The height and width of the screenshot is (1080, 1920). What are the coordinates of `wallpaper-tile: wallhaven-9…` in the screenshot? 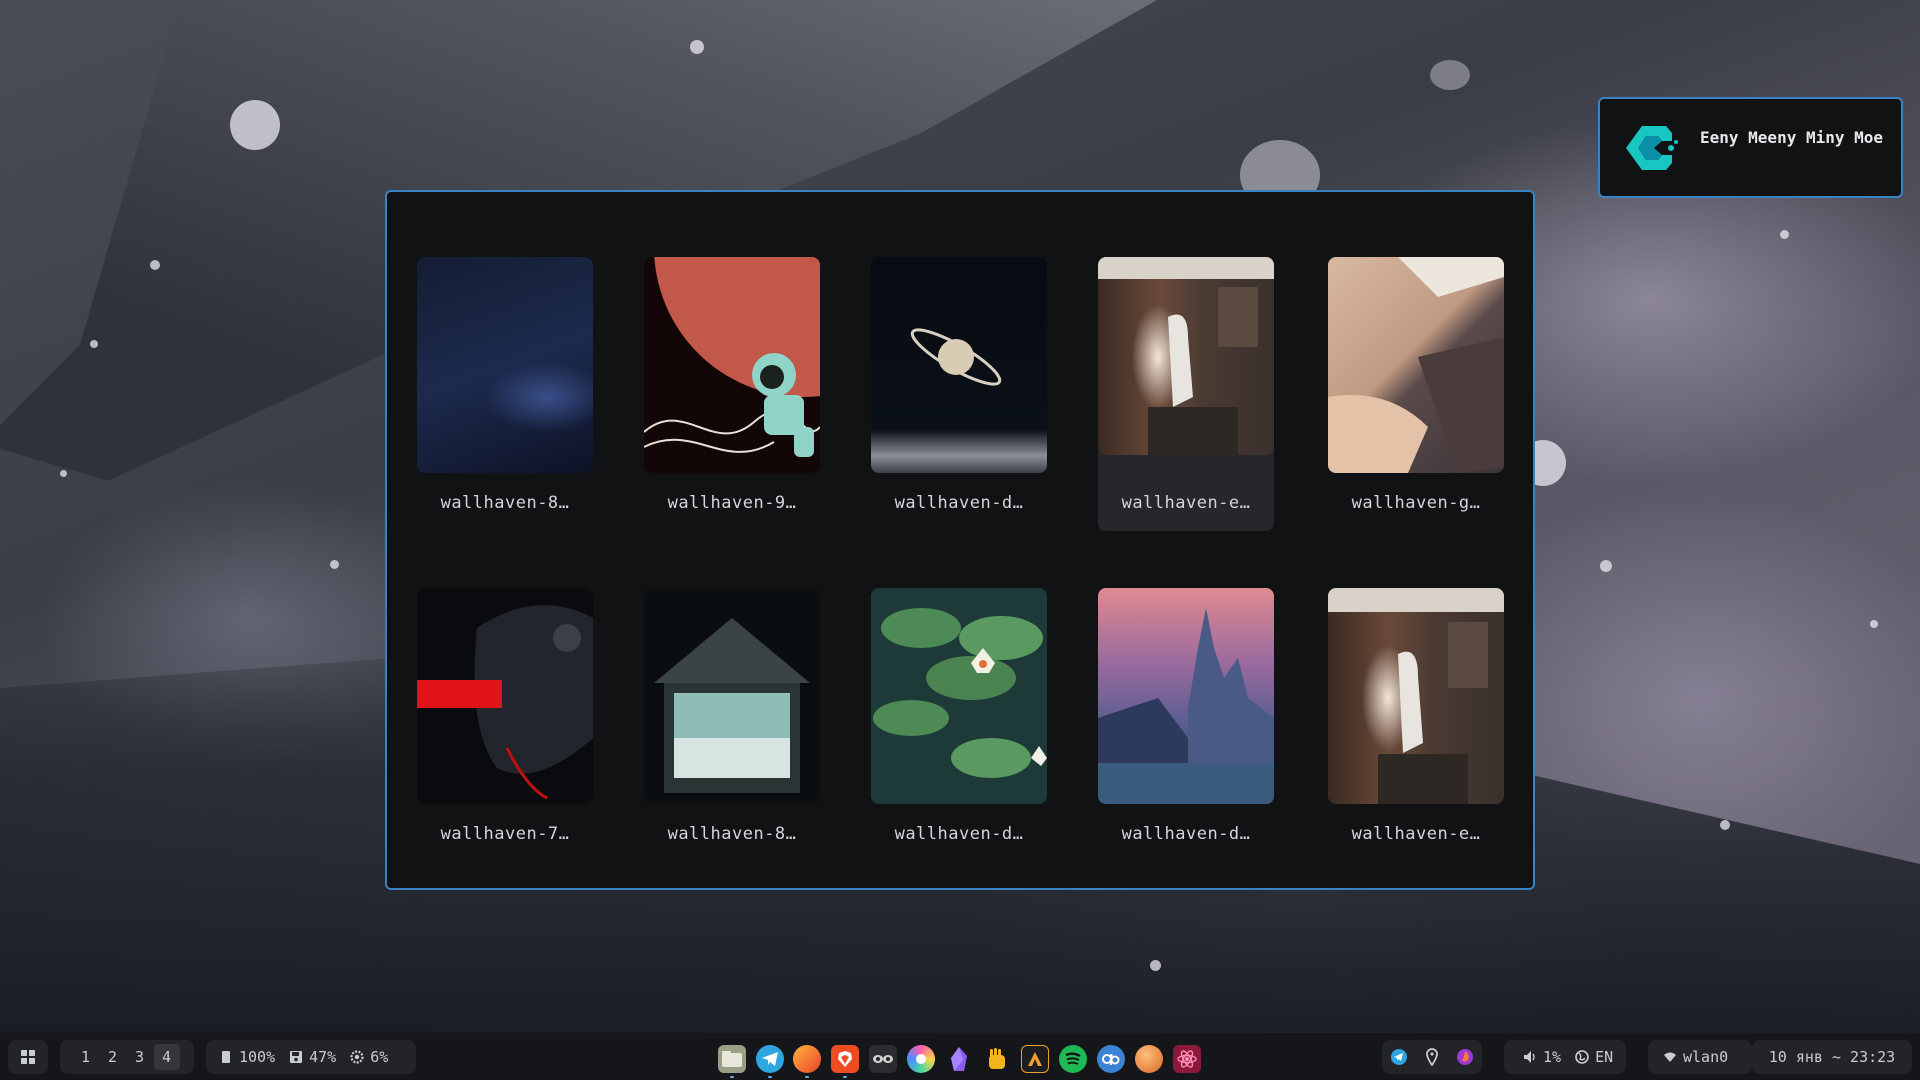 It's located at (732, 394).